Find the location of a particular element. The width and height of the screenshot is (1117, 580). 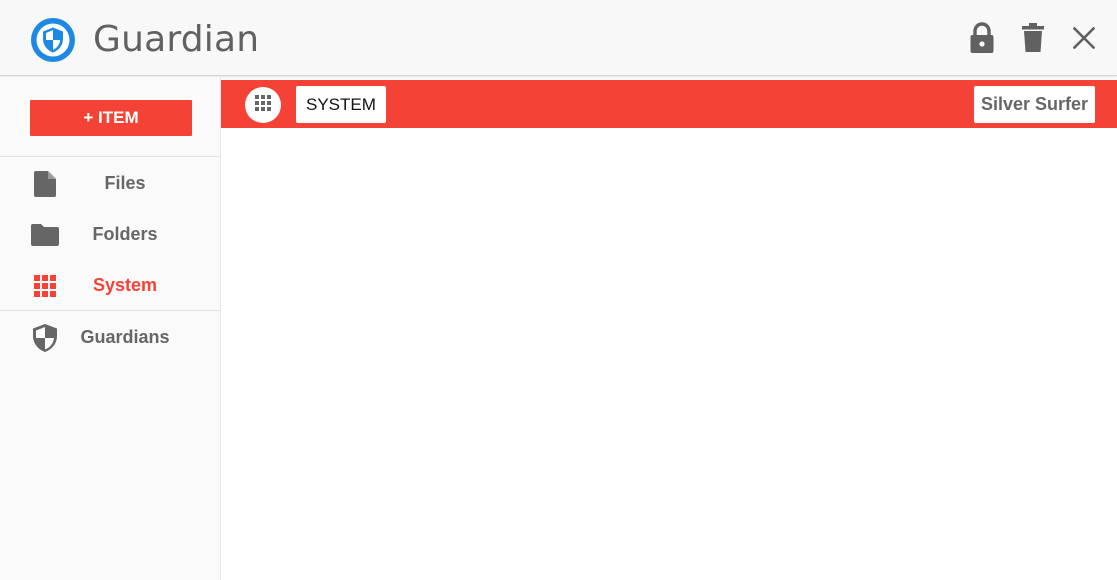

sidebar-item-files: Files is located at coordinates (110, 183).